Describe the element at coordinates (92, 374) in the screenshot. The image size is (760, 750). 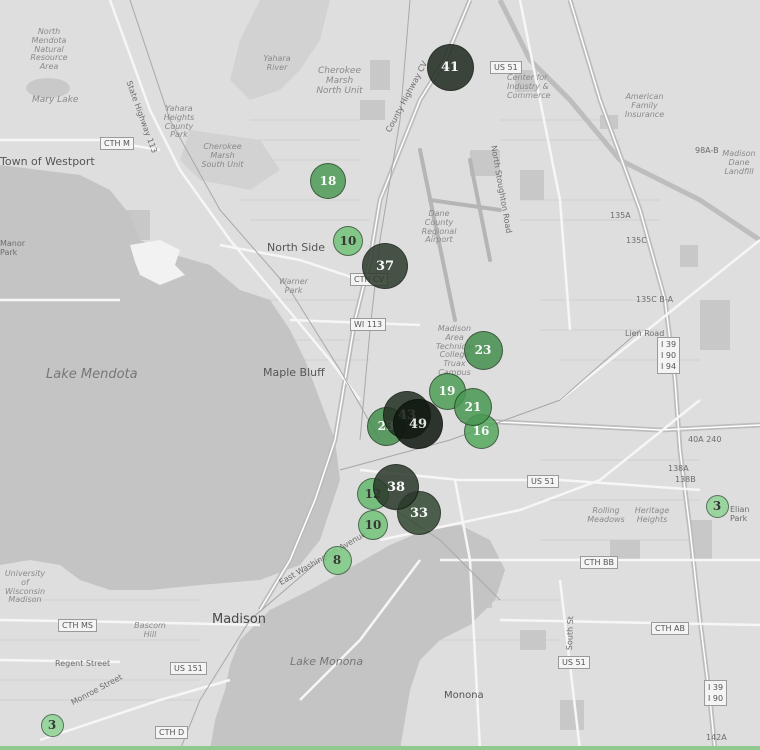
I see `lake-mendota-label: Lake Mendota` at that location.